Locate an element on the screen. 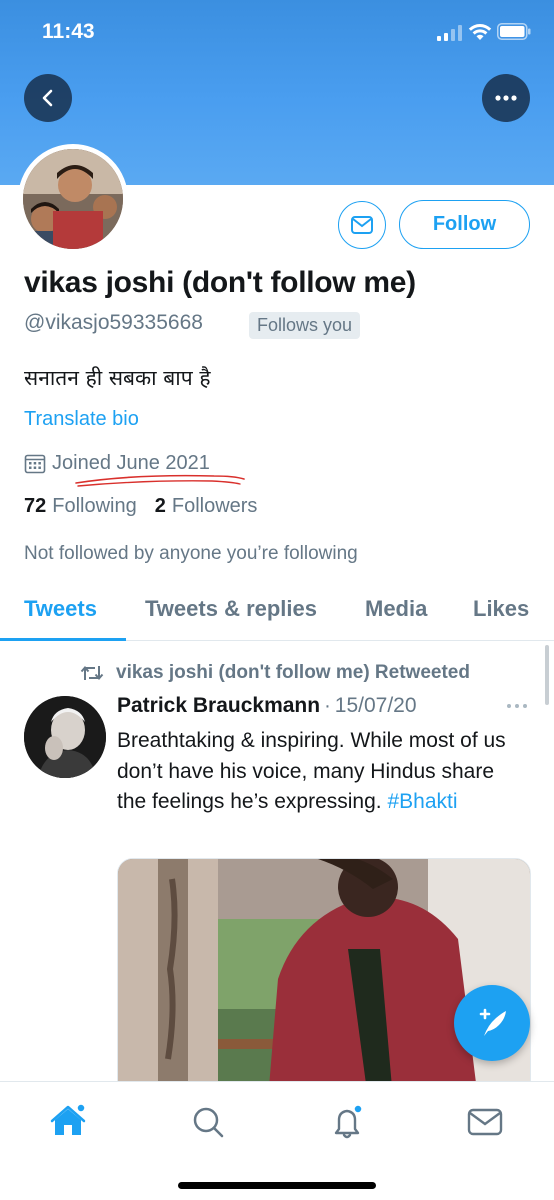 This screenshot has height=1200, width=554. red-underline-annotation is located at coordinates (160, 480).